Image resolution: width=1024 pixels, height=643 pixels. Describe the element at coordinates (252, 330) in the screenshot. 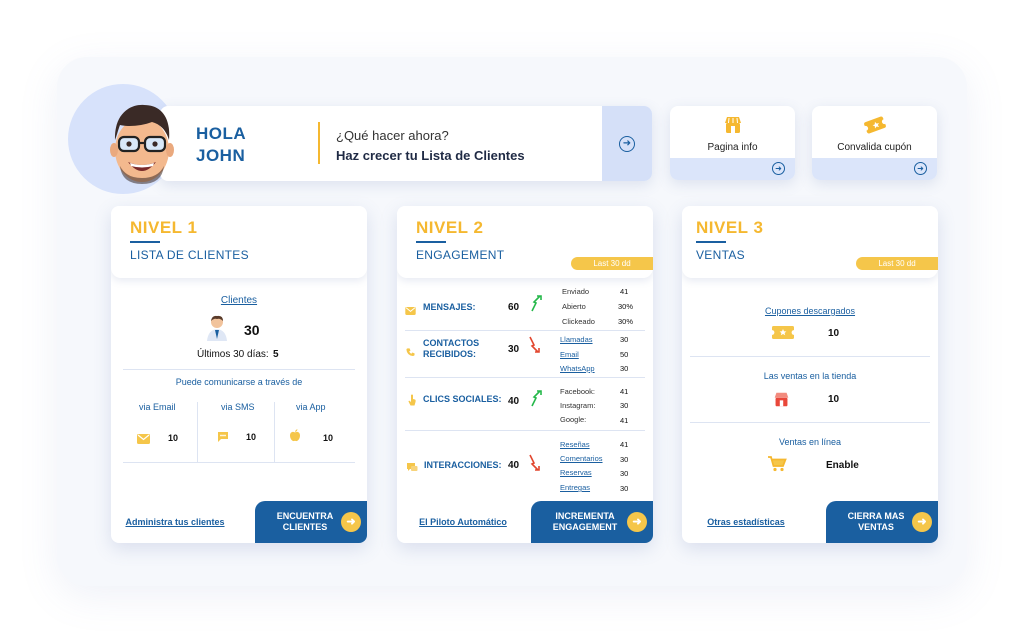

I see `clients-count: 30` at that location.